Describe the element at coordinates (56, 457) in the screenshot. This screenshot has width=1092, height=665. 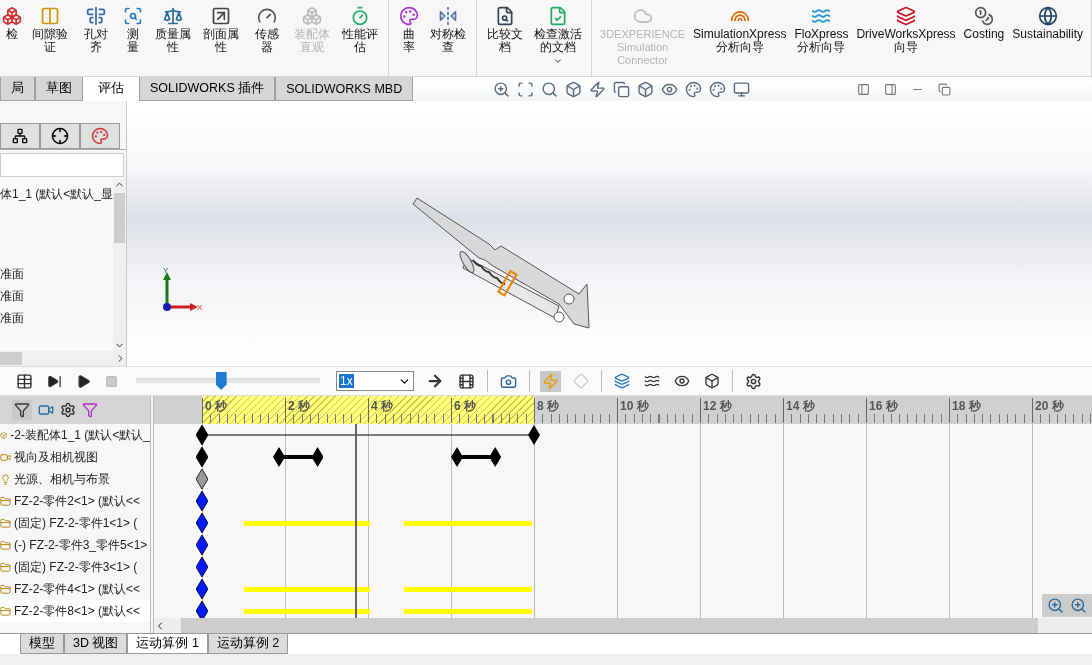
I see `timeline-row-label: 视向及相机视图` at that location.